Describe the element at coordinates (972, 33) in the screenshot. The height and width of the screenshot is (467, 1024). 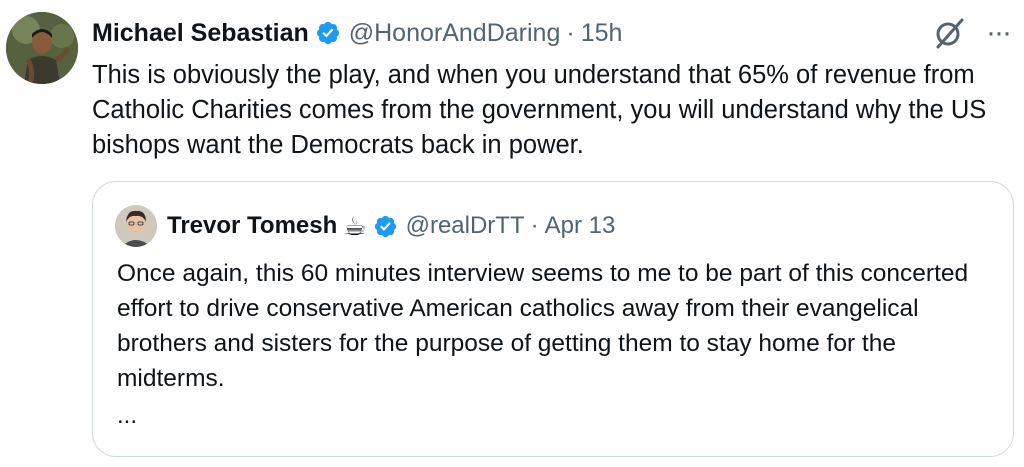
I see `tweet-actions-top: ···` at that location.